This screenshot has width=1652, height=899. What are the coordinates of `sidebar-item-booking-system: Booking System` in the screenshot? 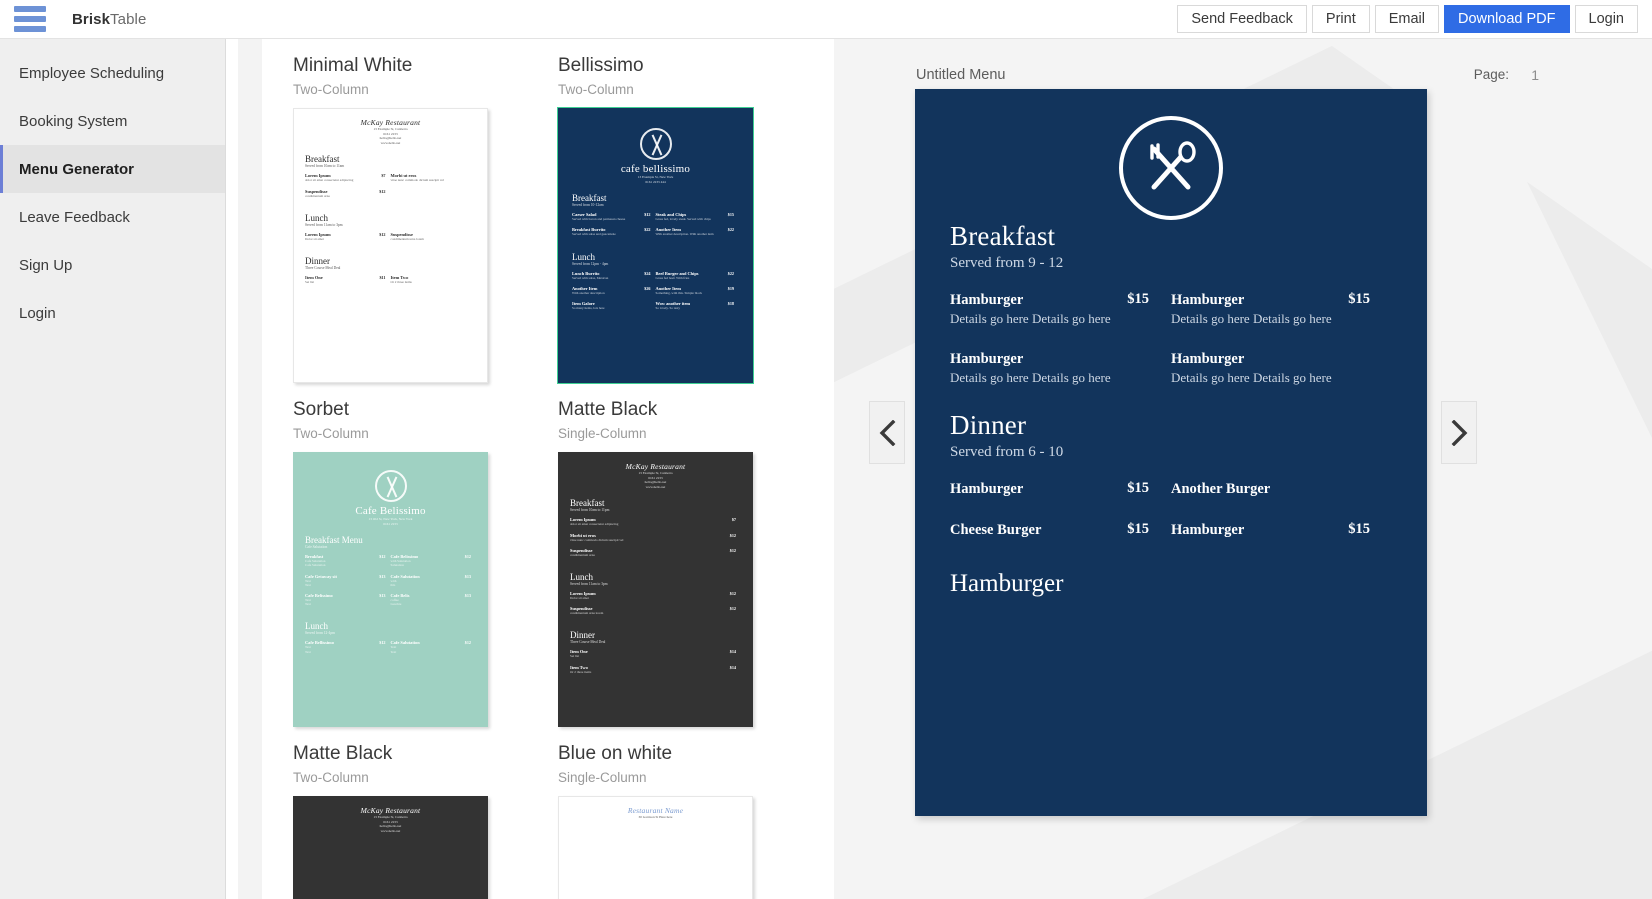 It's located at (112, 121).